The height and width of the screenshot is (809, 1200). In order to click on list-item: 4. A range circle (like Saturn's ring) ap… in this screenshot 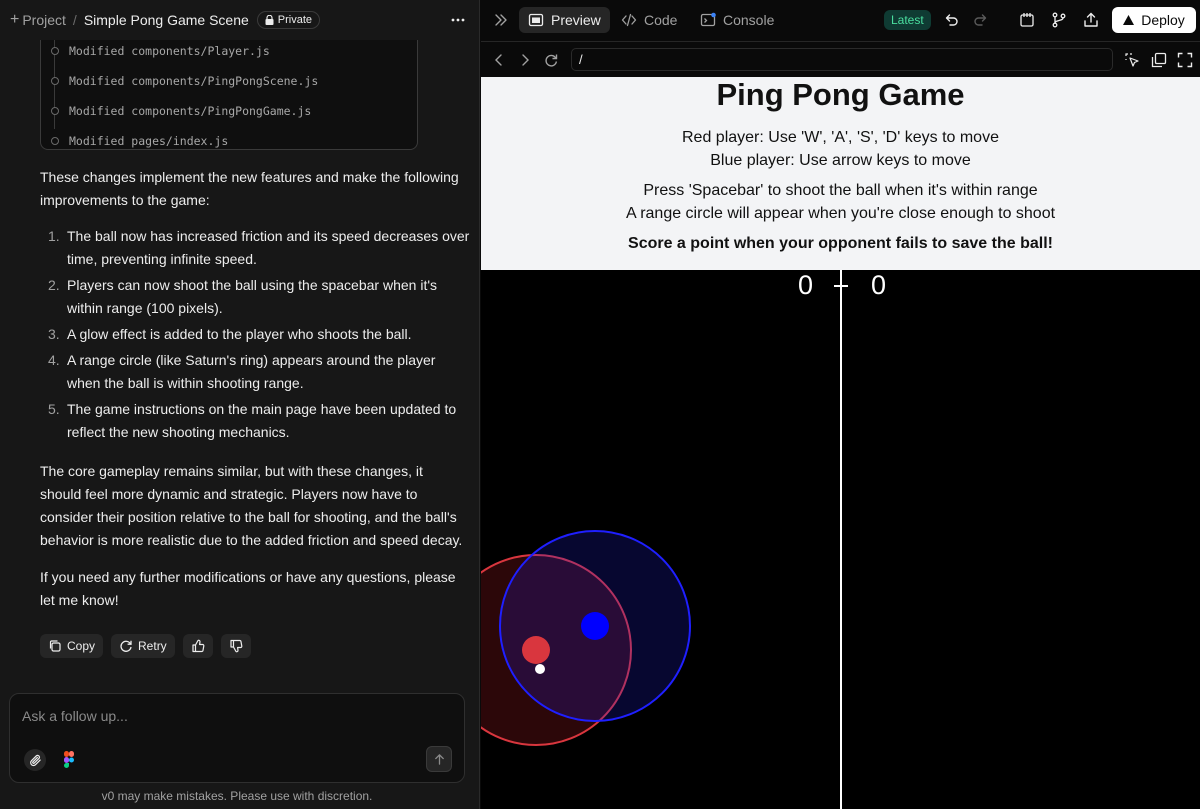, I will do `click(255, 372)`.